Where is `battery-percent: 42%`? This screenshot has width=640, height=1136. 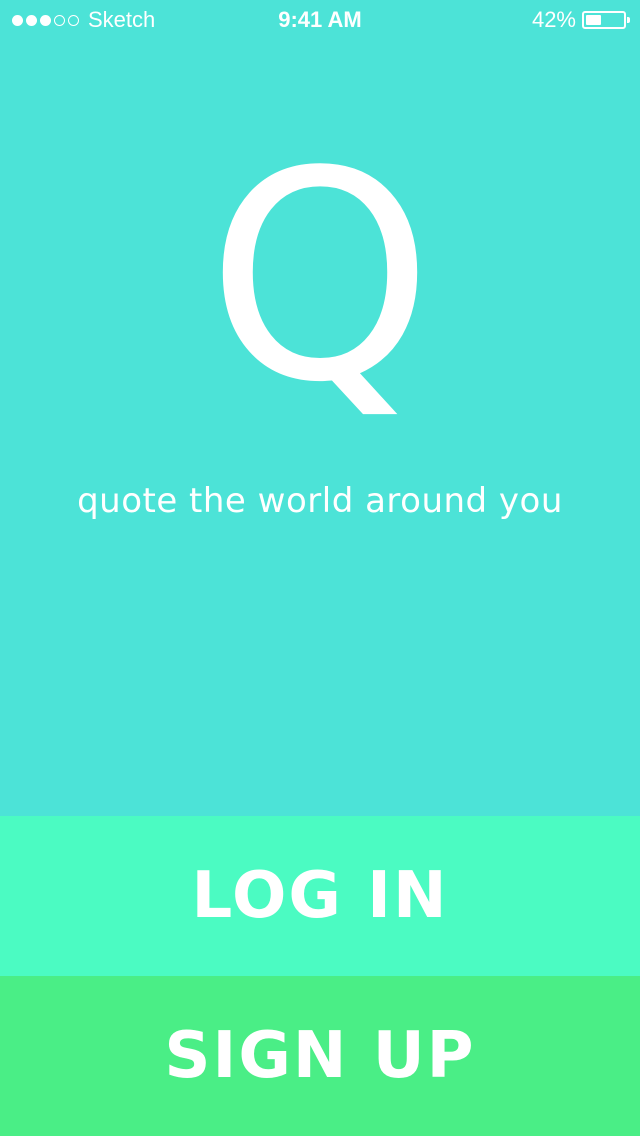
battery-percent: 42% is located at coordinates (553, 19).